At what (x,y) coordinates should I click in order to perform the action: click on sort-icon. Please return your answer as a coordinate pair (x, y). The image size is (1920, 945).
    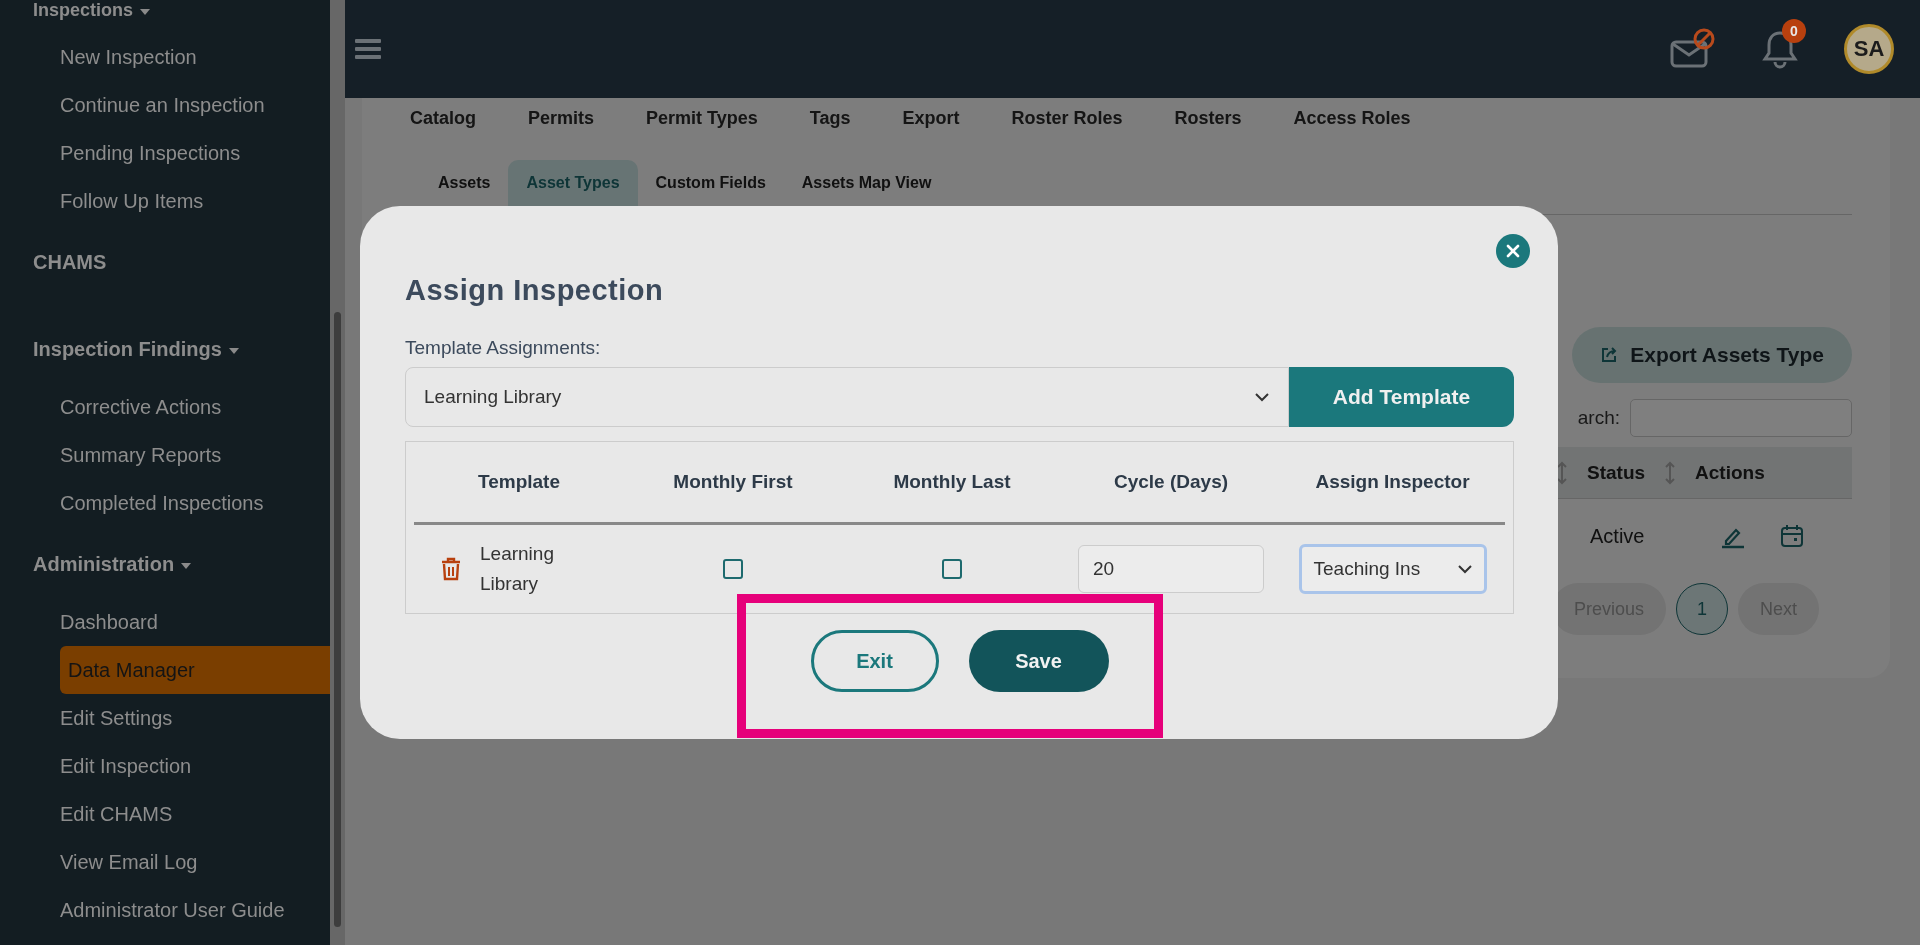
    Looking at the image, I should click on (1562, 472).